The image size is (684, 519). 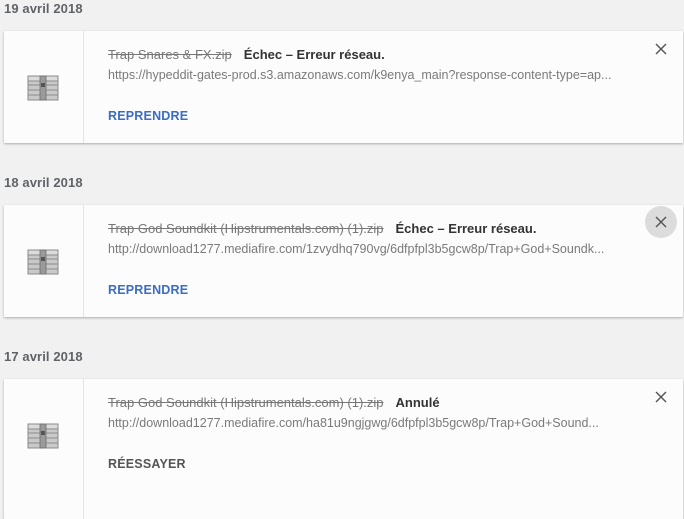 I want to click on download-status: Annulé, so click(x=417, y=402).